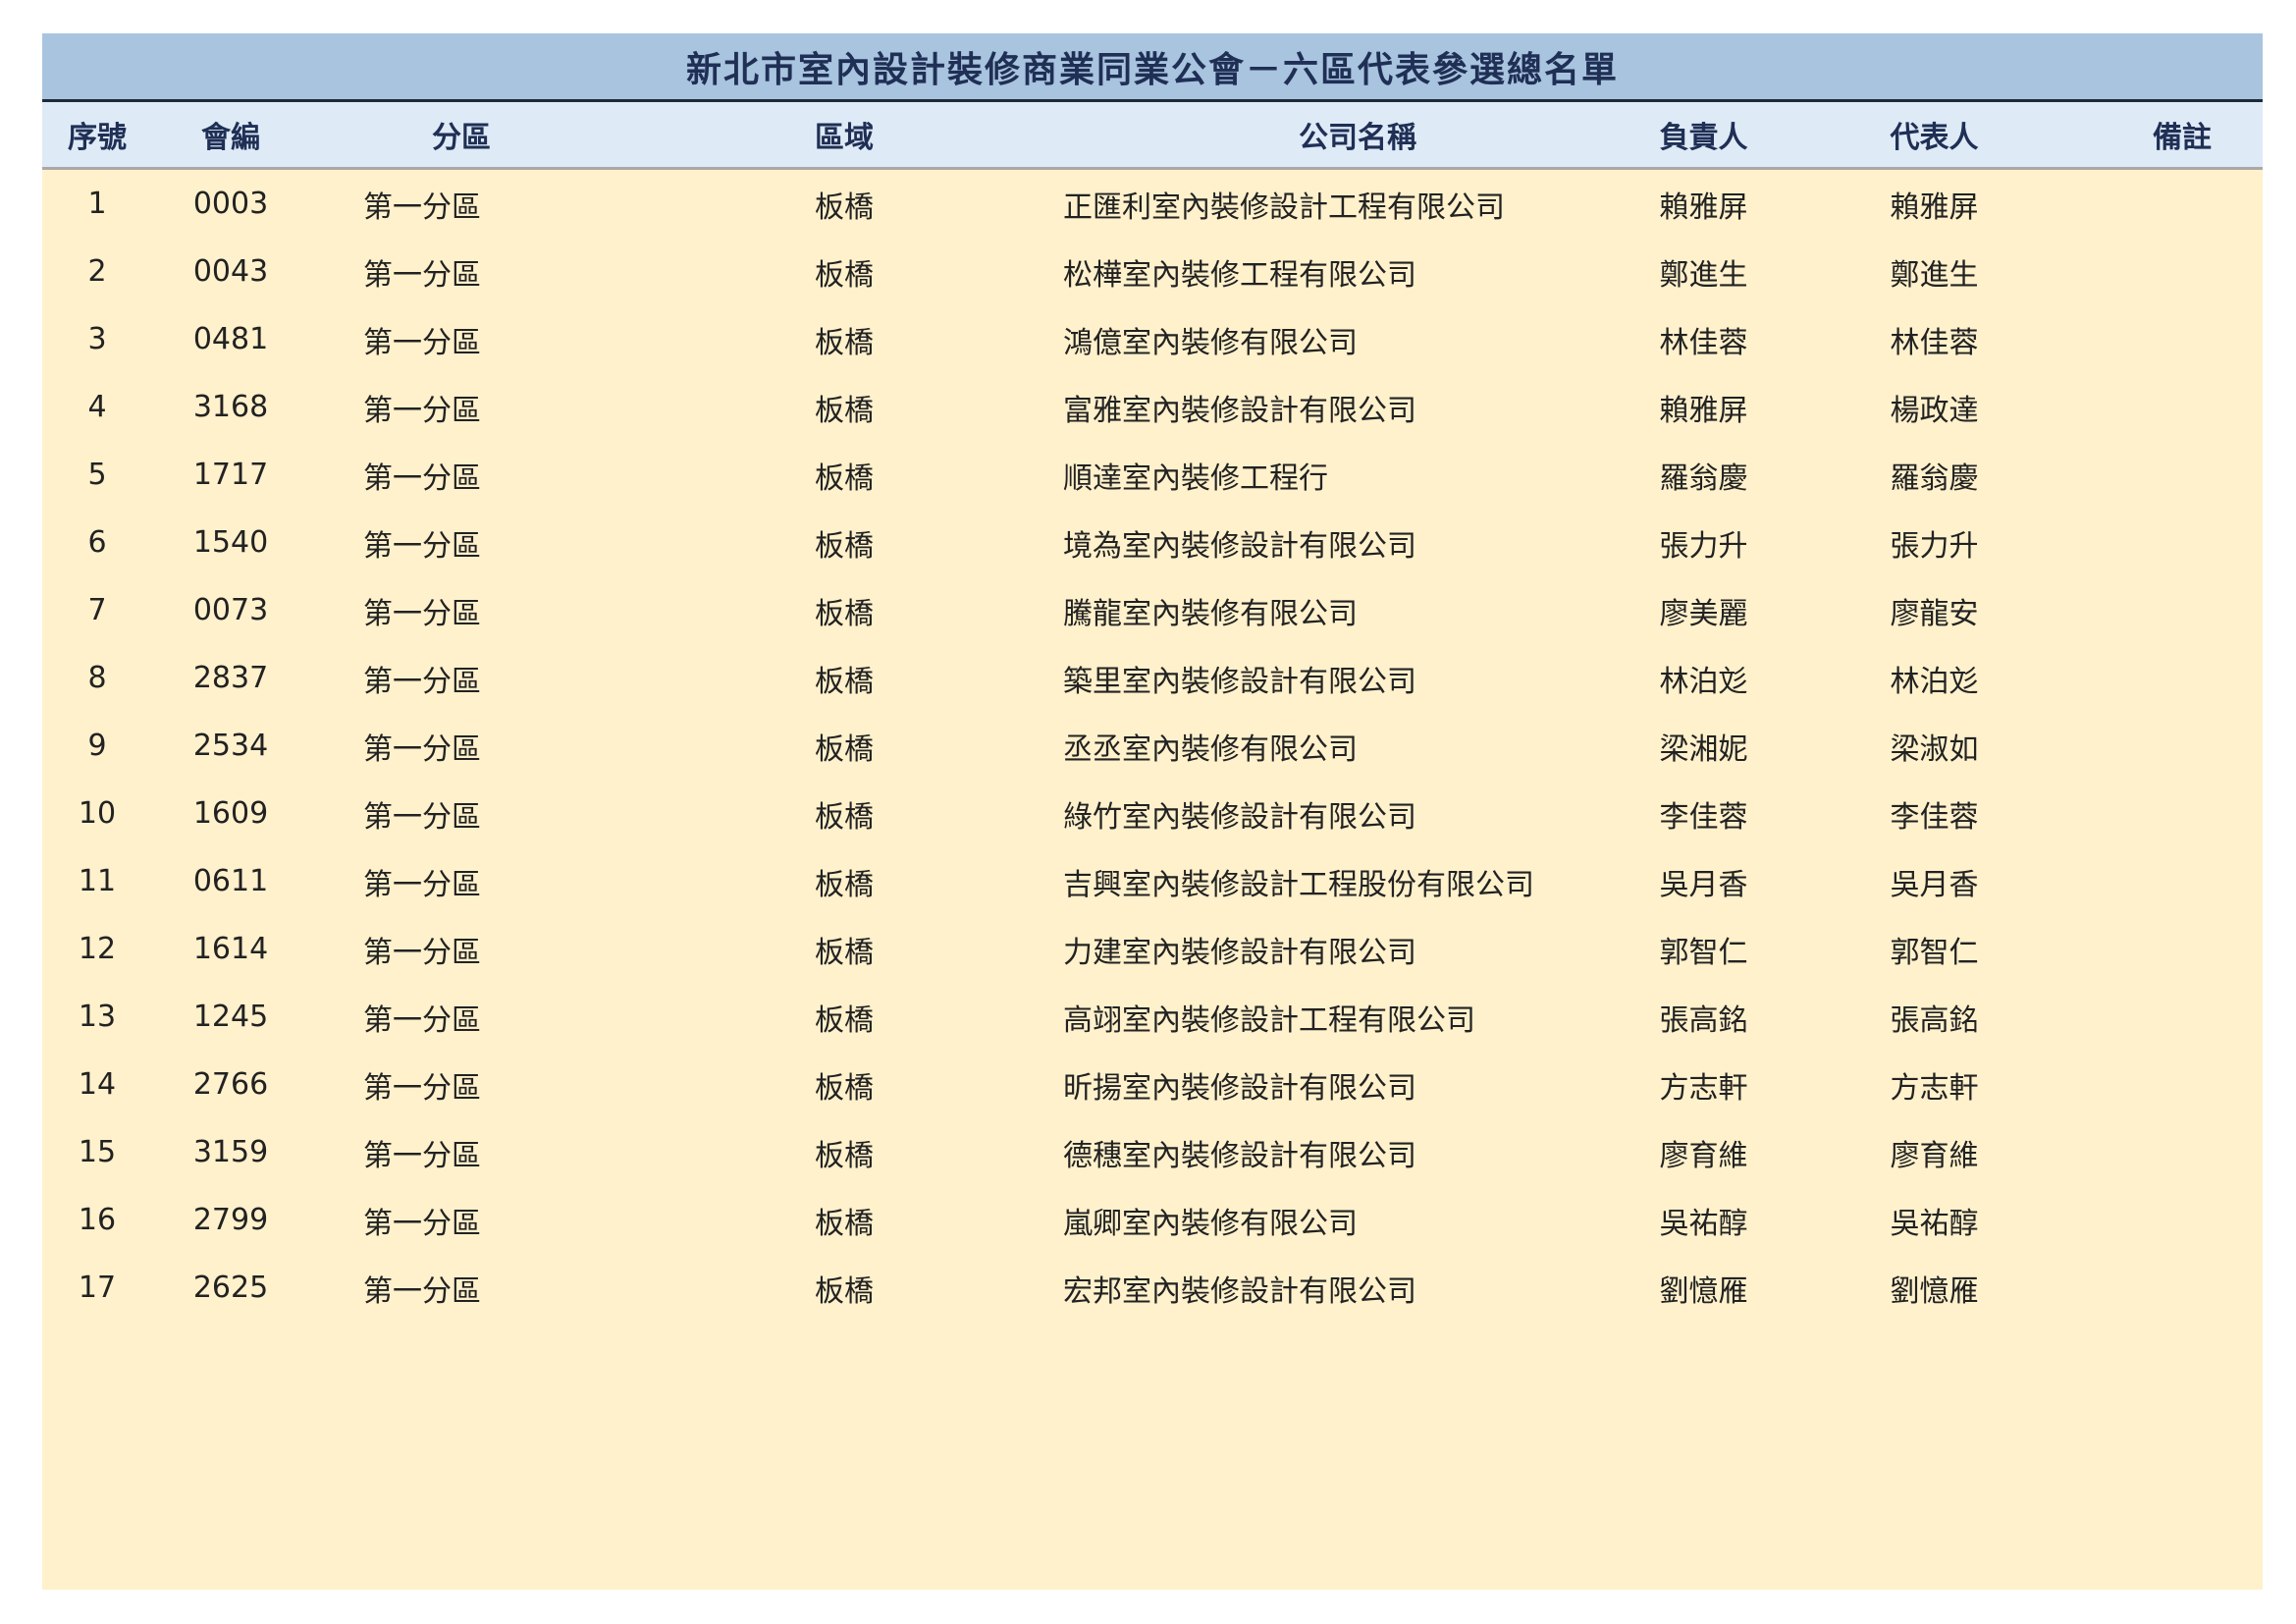  Describe the element at coordinates (1934, 1088) in the screenshot. I see `cell-representative: 方志軒` at that location.